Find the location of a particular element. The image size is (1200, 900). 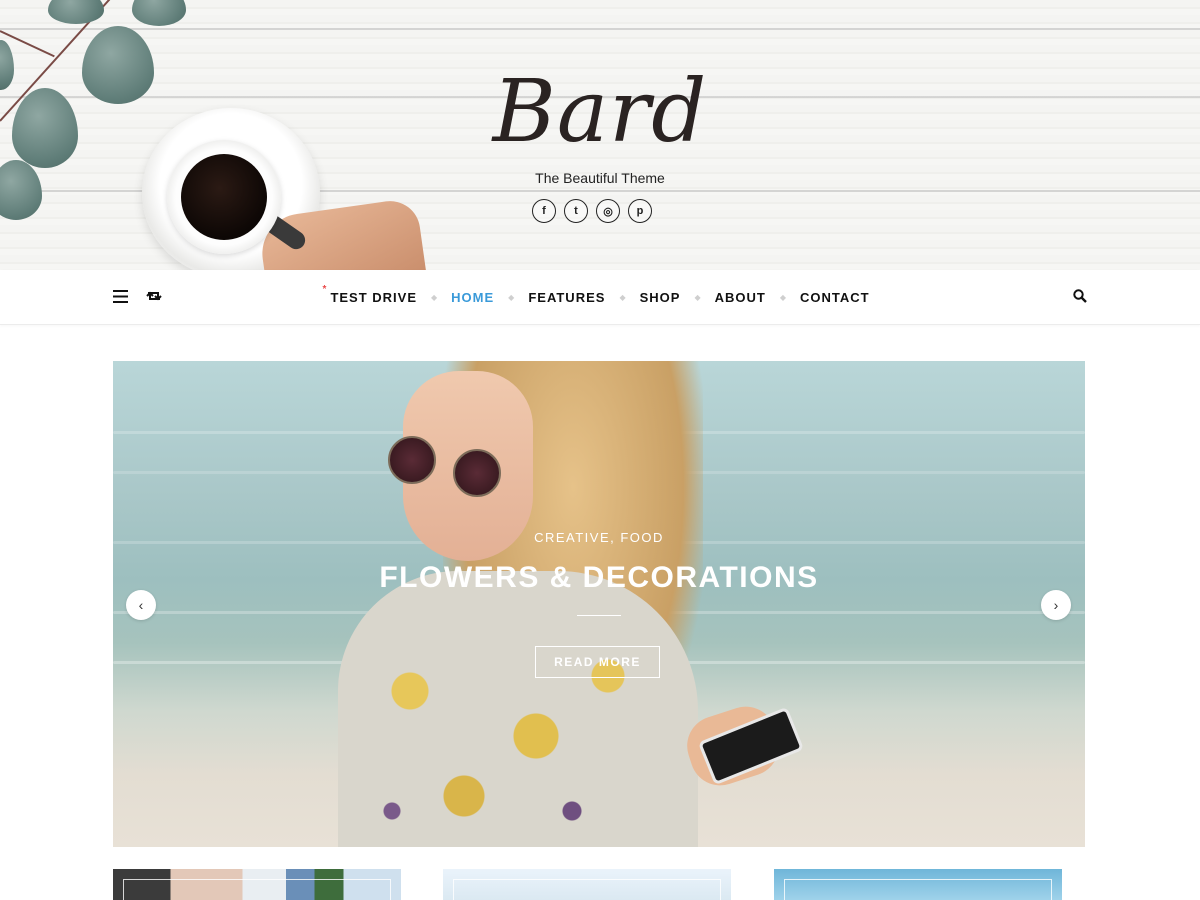

nav-item-features: FEATURES is located at coordinates (566, 297).